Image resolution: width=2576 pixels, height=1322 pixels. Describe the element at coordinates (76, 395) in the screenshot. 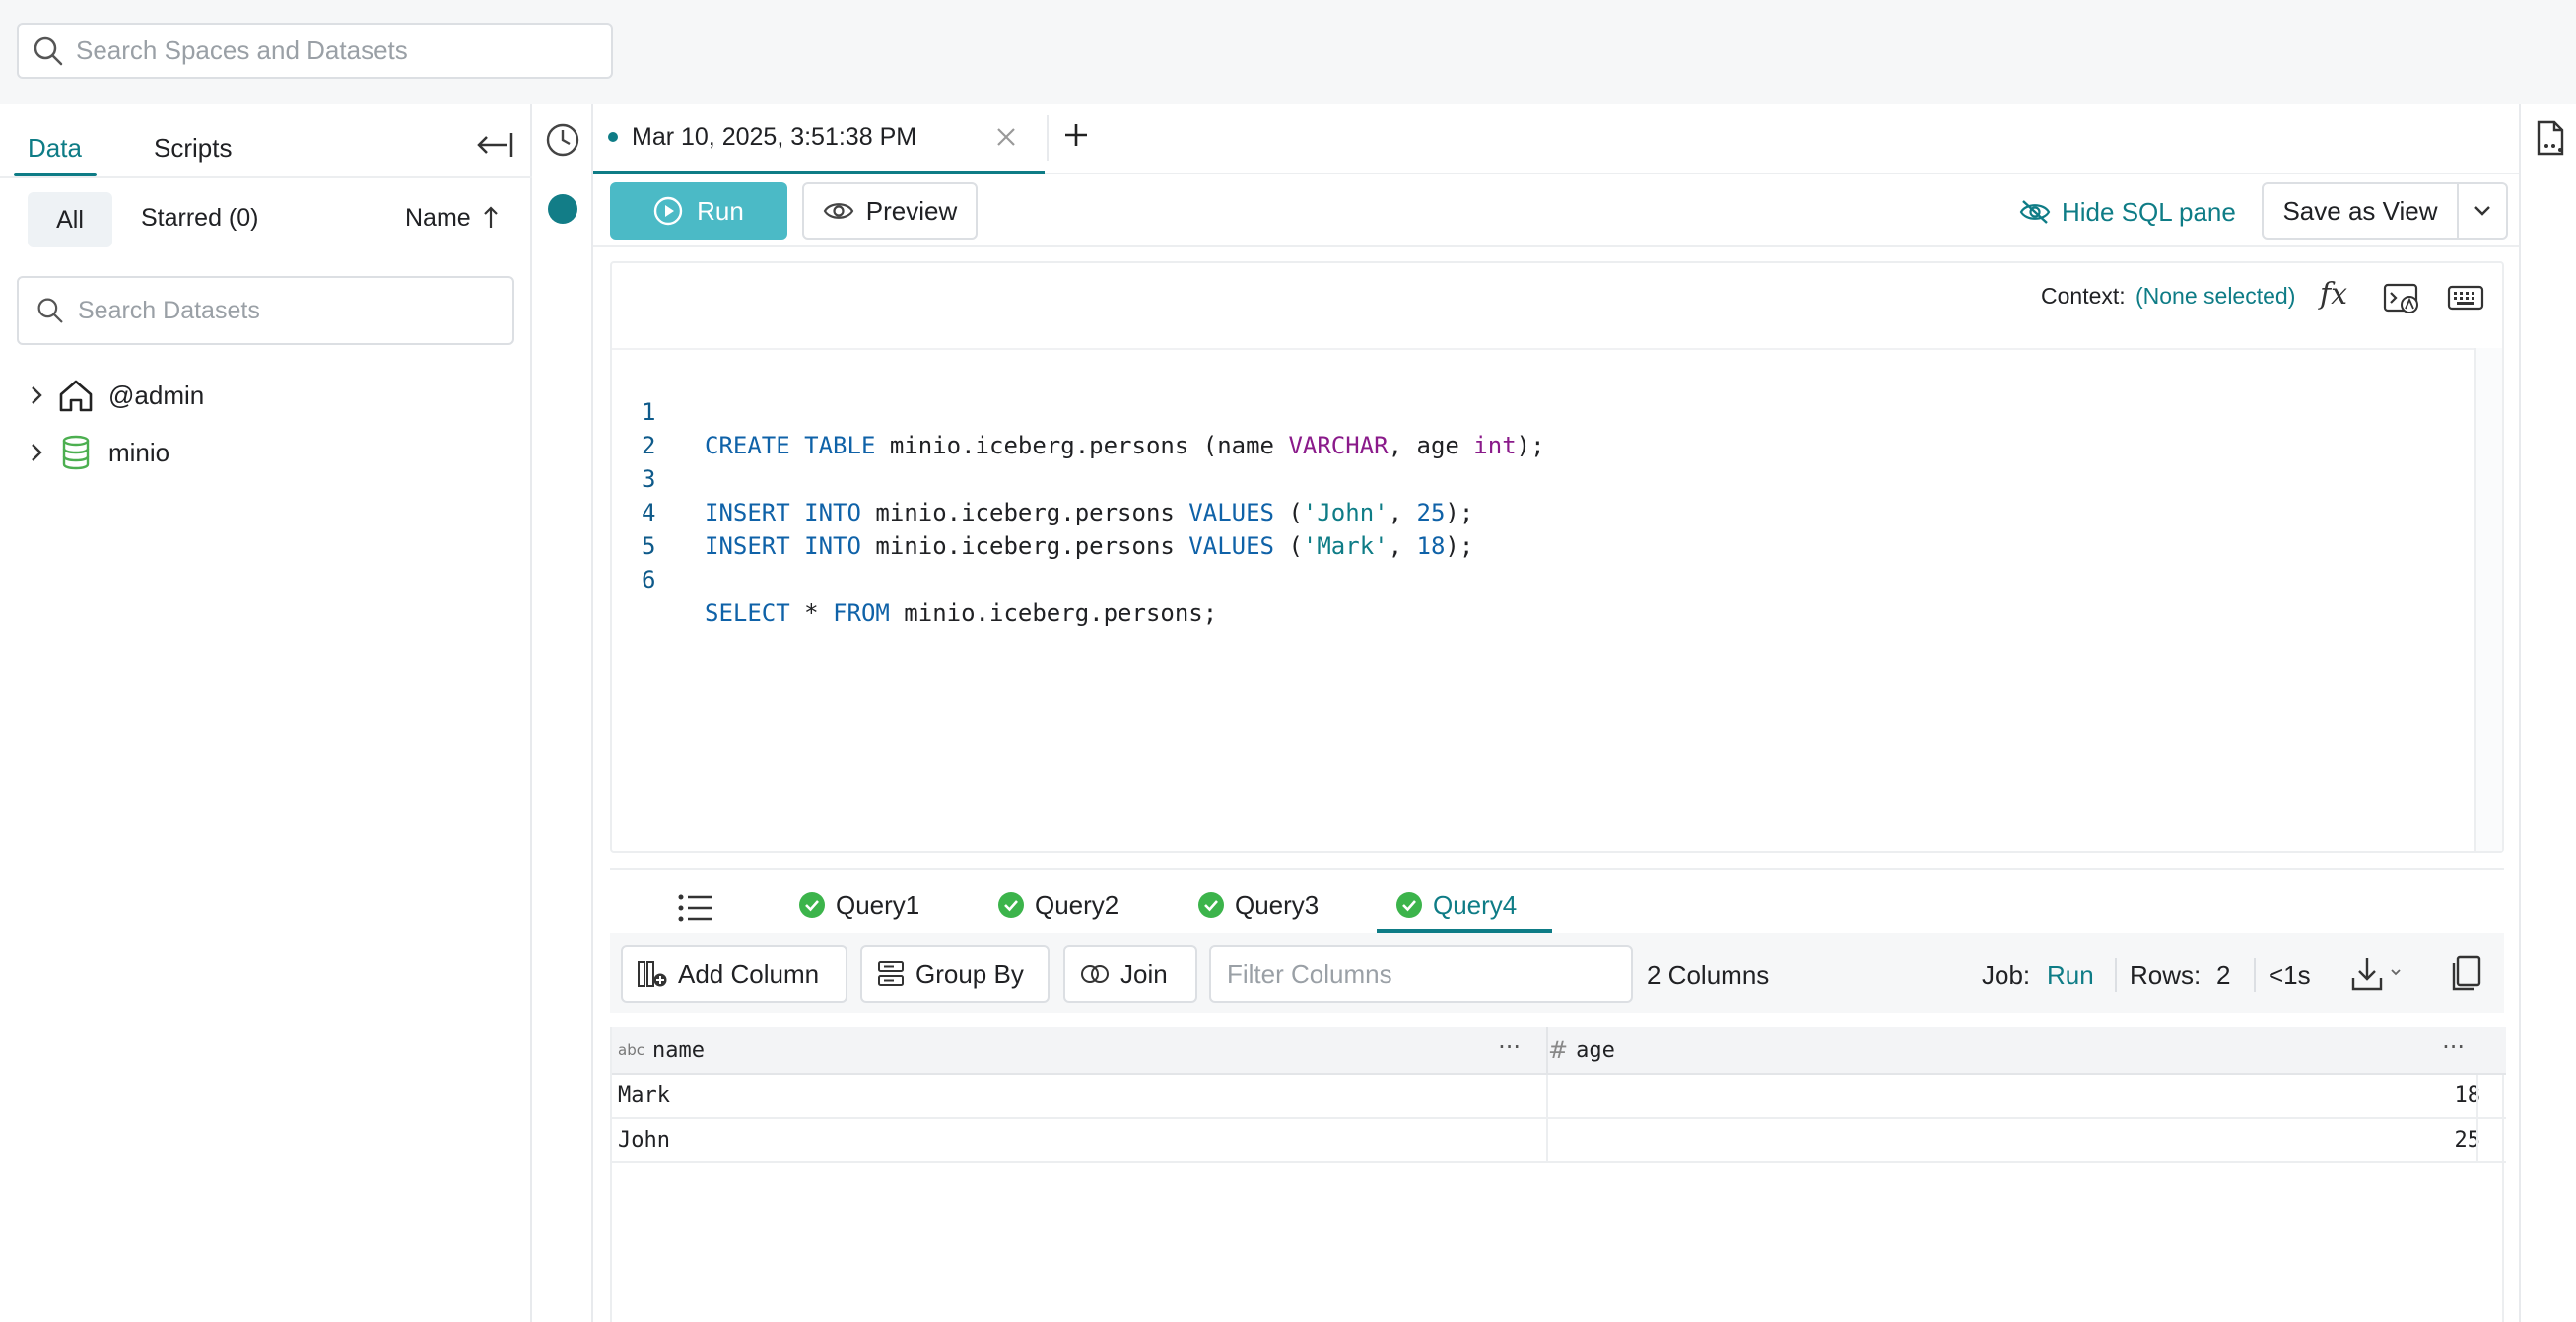

I see `home-icon` at that location.